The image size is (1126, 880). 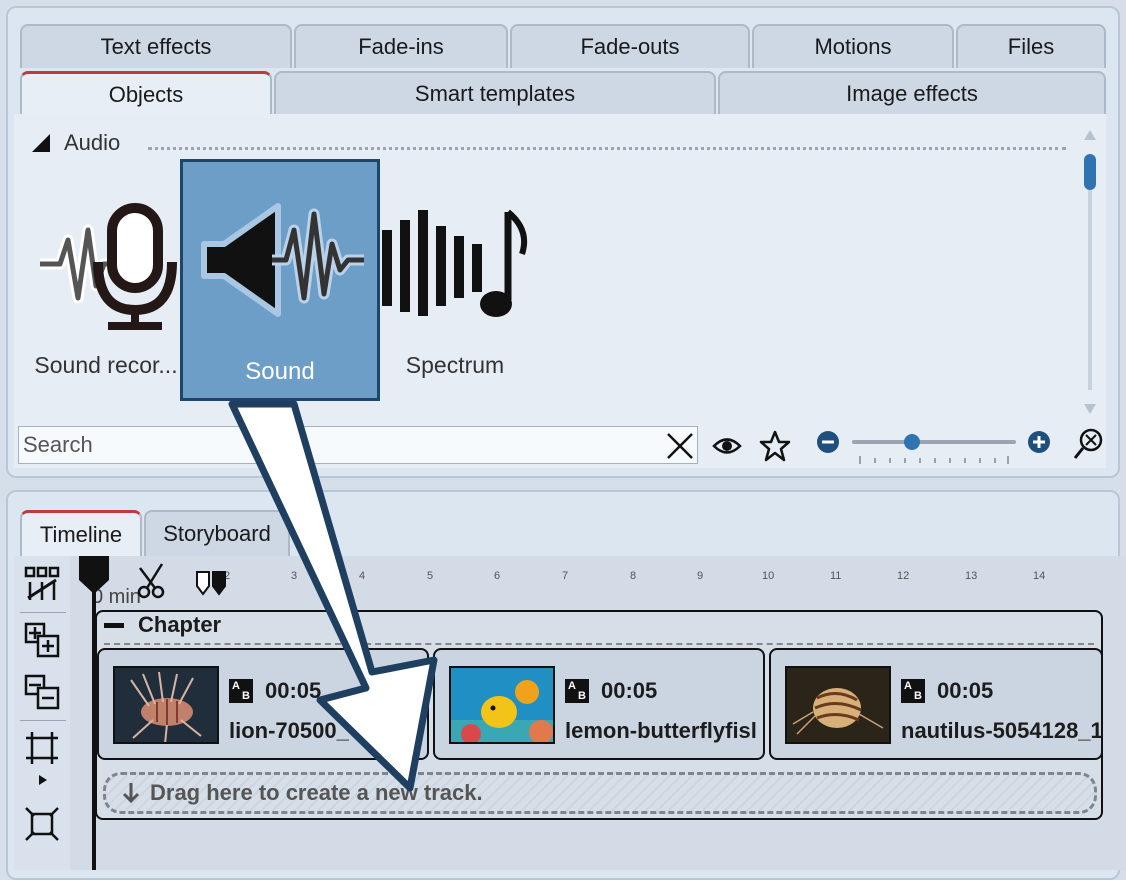 What do you see at coordinates (41, 143) in the screenshot?
I see `collapse-triangle-icon` at bounding box center [41, 143].